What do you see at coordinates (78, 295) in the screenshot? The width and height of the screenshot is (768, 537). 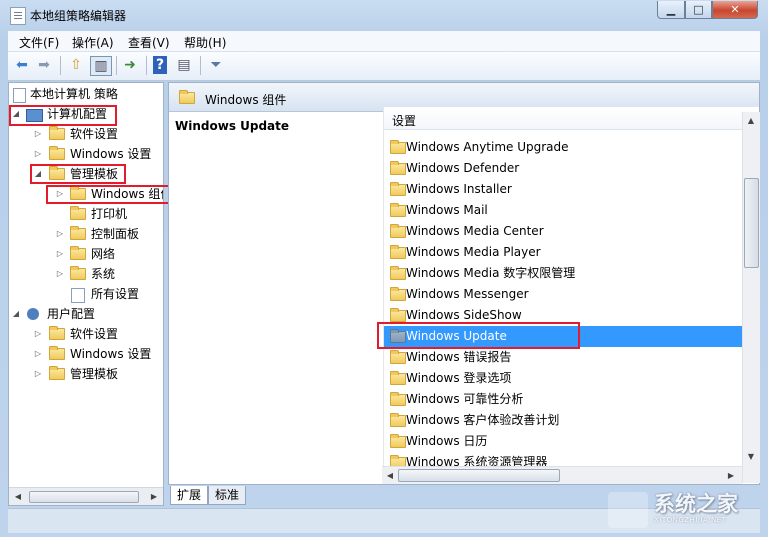 I see `all-settings-icon` at bounding box center [78, 295].